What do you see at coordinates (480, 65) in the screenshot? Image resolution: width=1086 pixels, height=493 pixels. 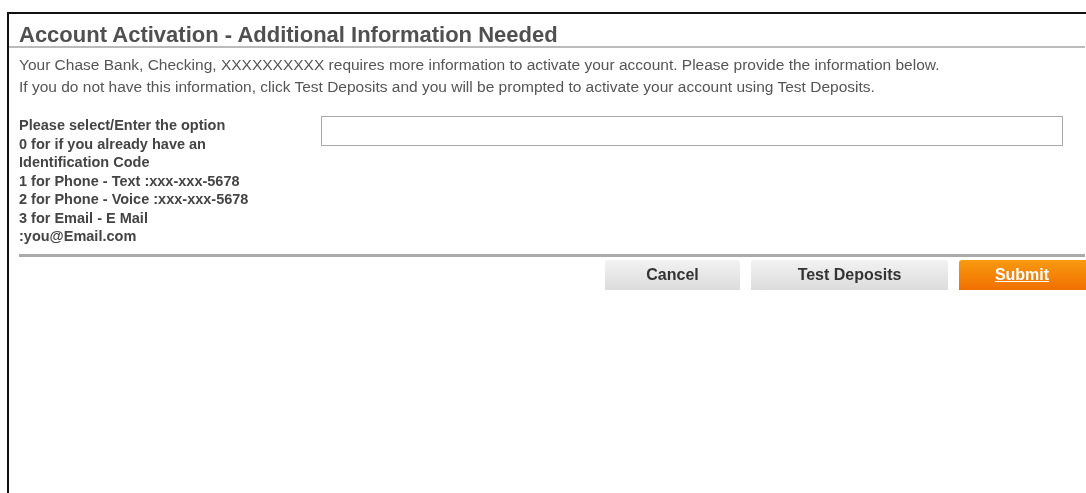 I see `info-text: Your Chase Bank, Checking, XXXXXXXXXX requires more information to activate your account. Please provide the information below.` at bounding box center [480, 65].